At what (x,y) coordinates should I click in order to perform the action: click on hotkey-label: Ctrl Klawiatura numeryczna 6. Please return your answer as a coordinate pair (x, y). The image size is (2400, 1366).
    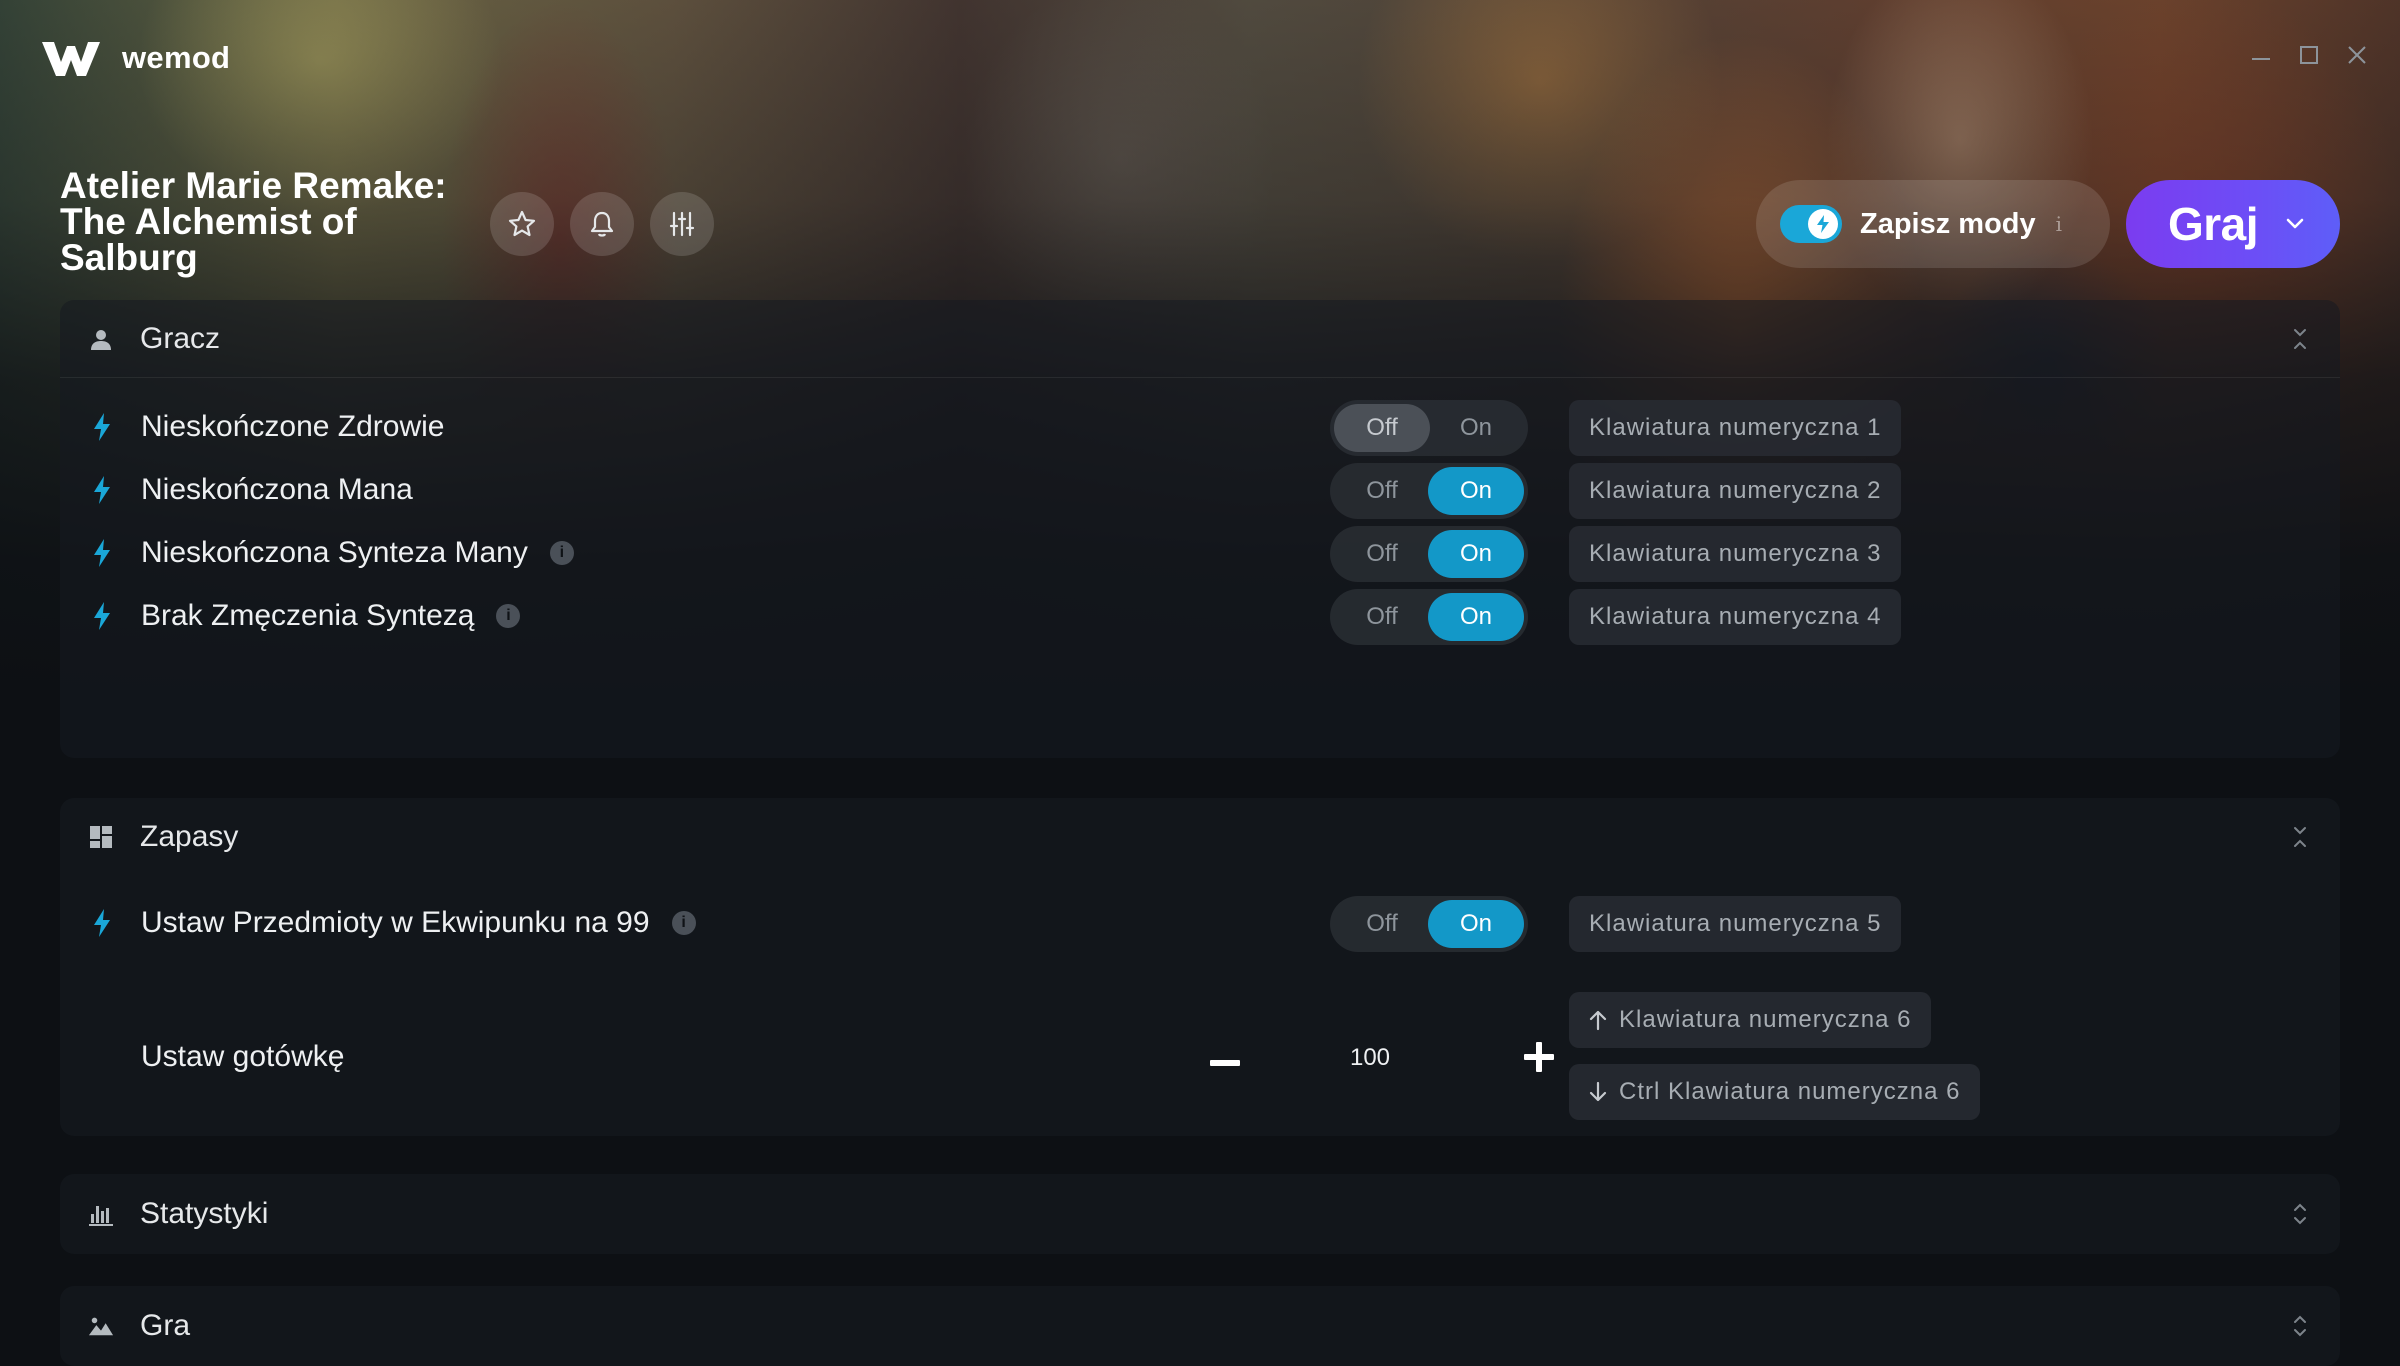
    Looking at the image, I should click on (1790, 1091).